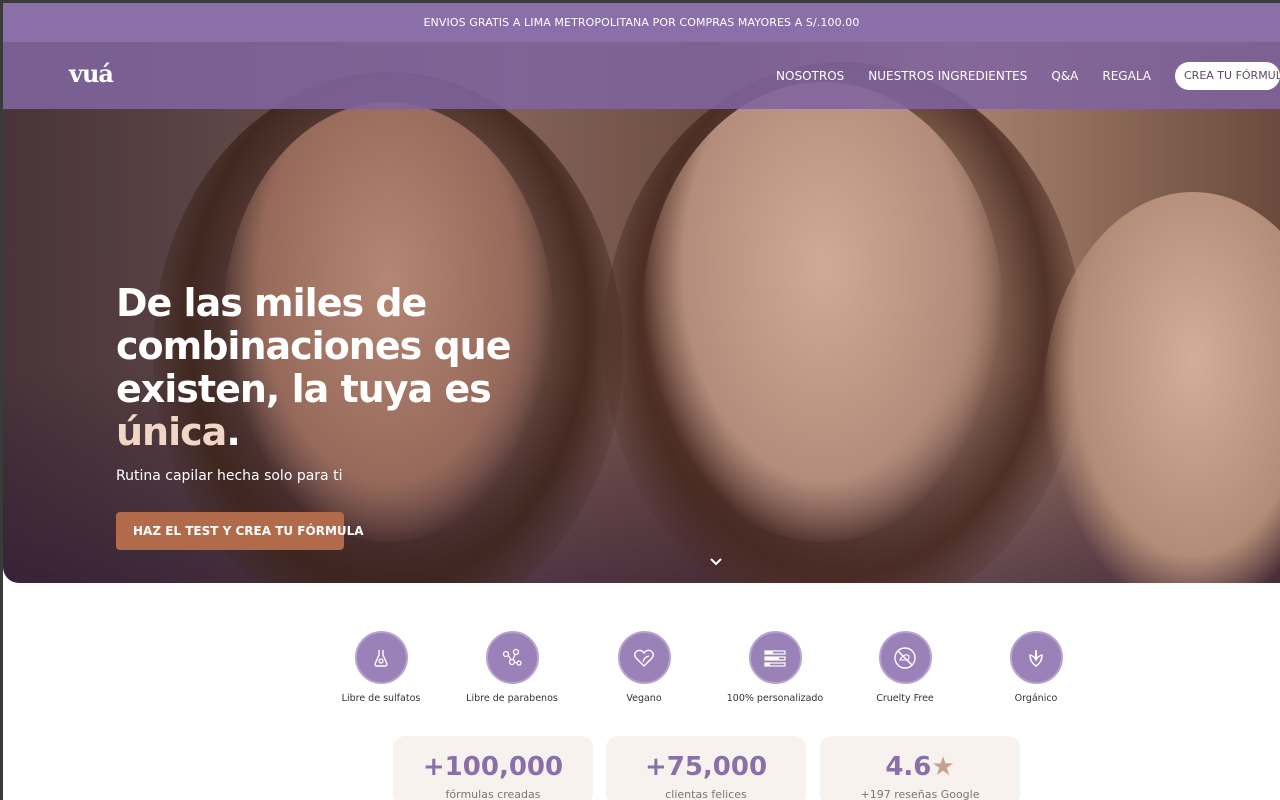 The height and width of the screenshot is (800, 1280). I want to click on feature-item: Cruelty Free, so click(905, 667).